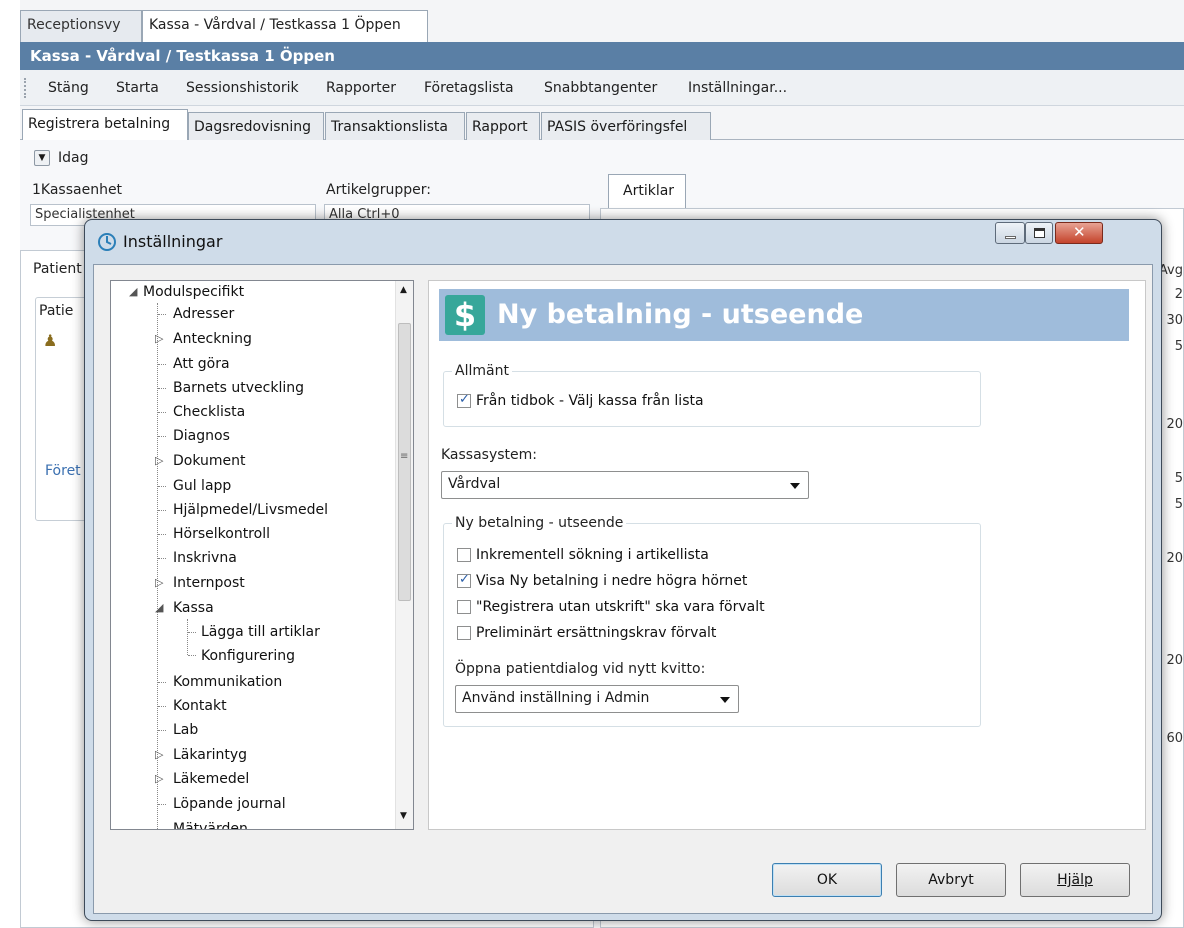 The height and width of the screenshot is (928, 1184). What do you see at coordinates (201, 436) in the screenshot?
I see `tree-node-diagnos: Diagnos` at bounding box center [201, 436].